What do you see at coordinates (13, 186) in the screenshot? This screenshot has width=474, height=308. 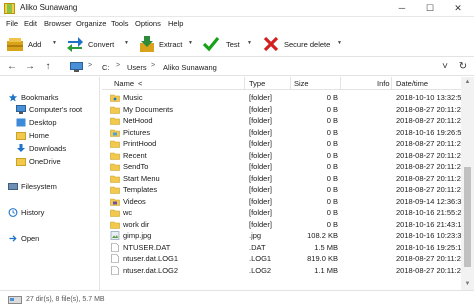 I see `filesystem-icon` at bounding box center [13, 186].